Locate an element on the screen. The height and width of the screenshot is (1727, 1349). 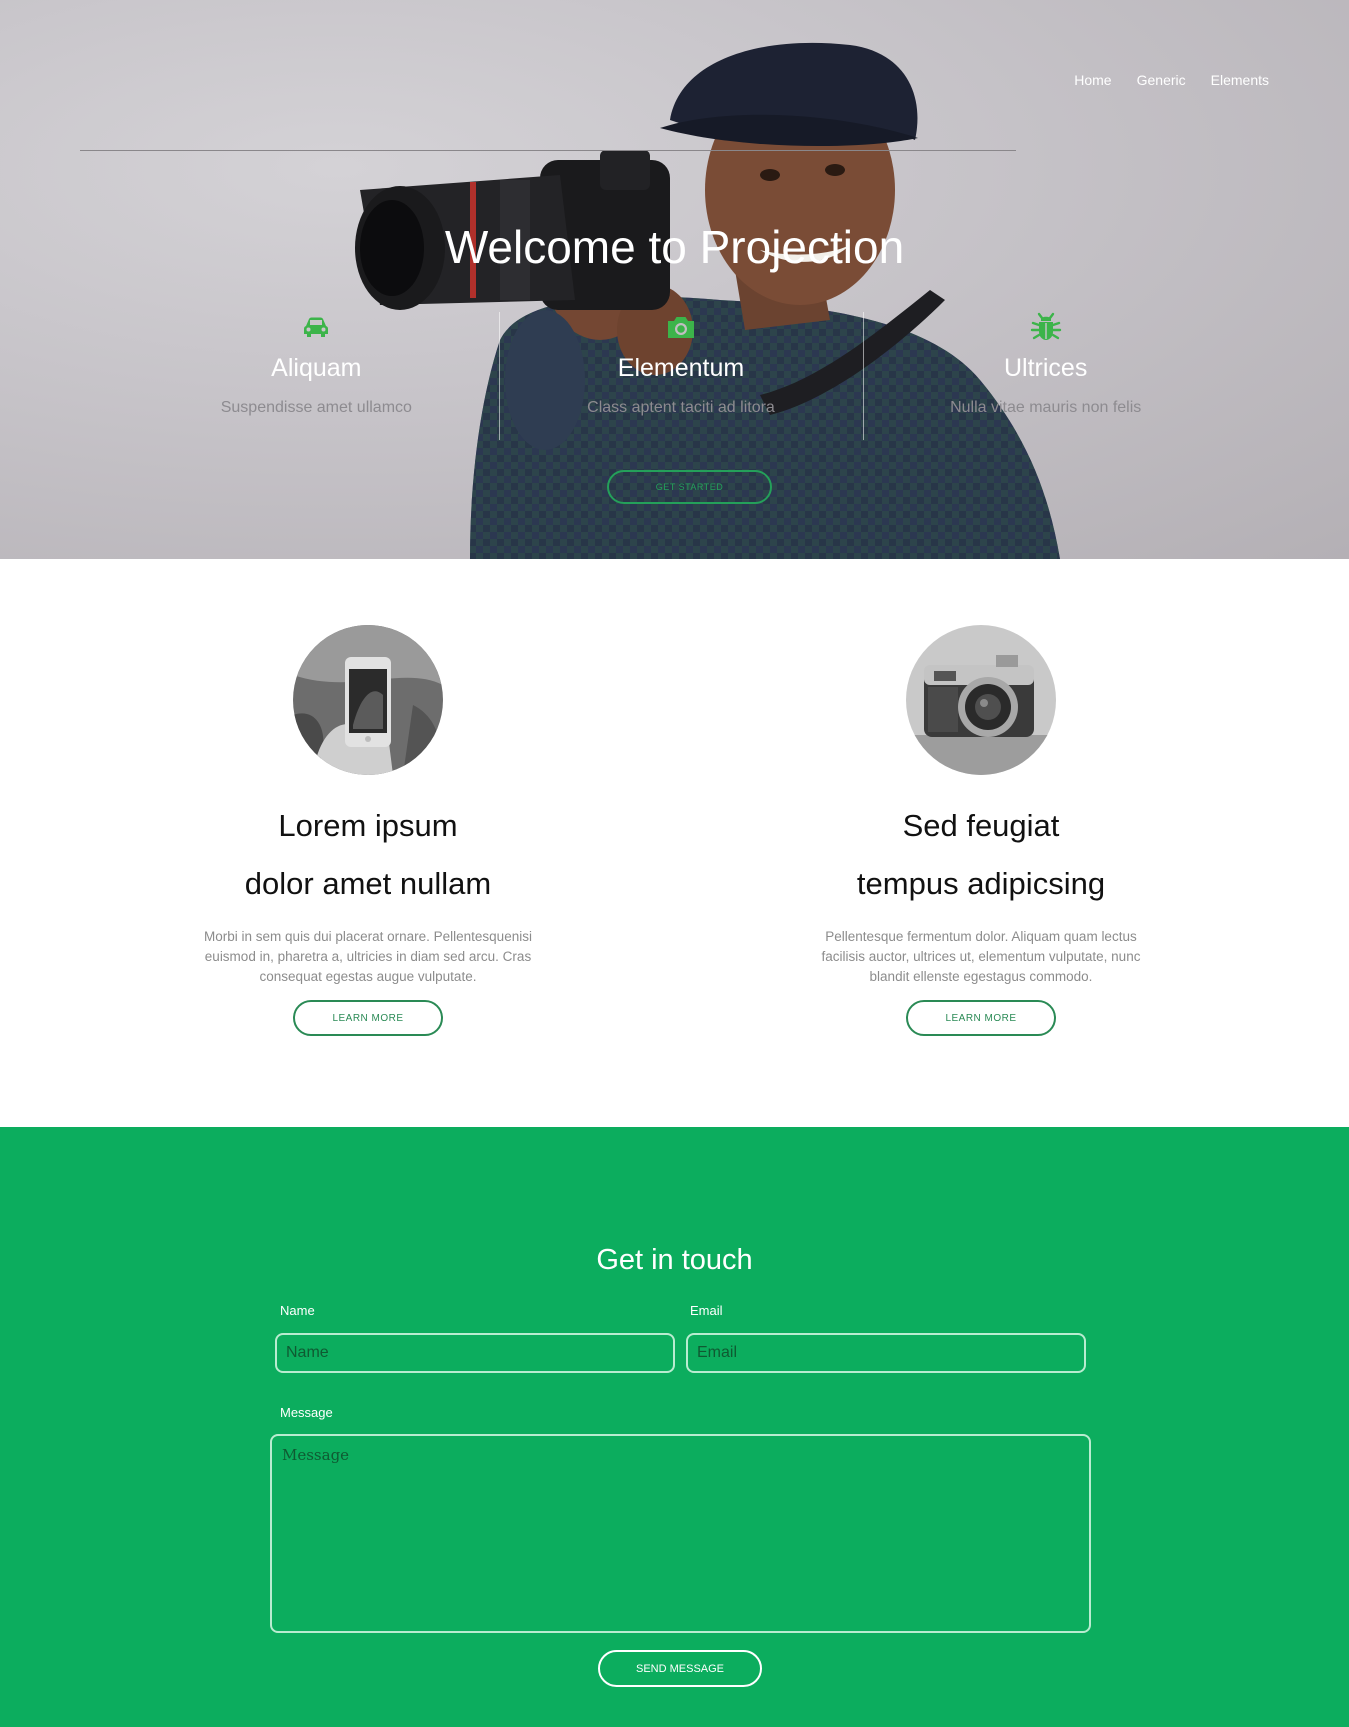
hero-divider is located at coordinates (548, 150).